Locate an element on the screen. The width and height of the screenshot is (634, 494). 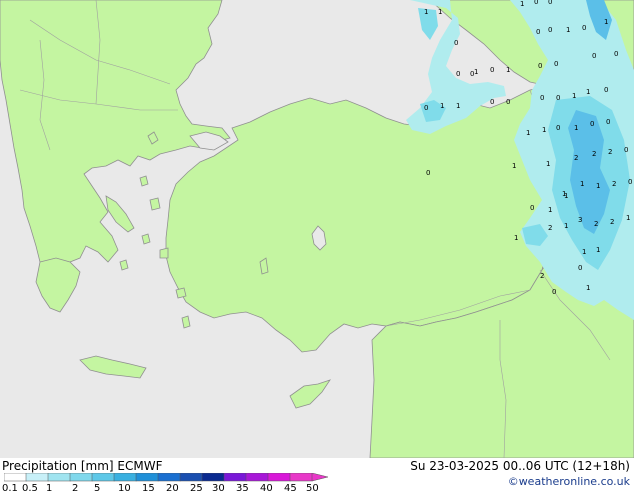
colorbar-tick-label: 0.1 is located at coordinates (10, 488).